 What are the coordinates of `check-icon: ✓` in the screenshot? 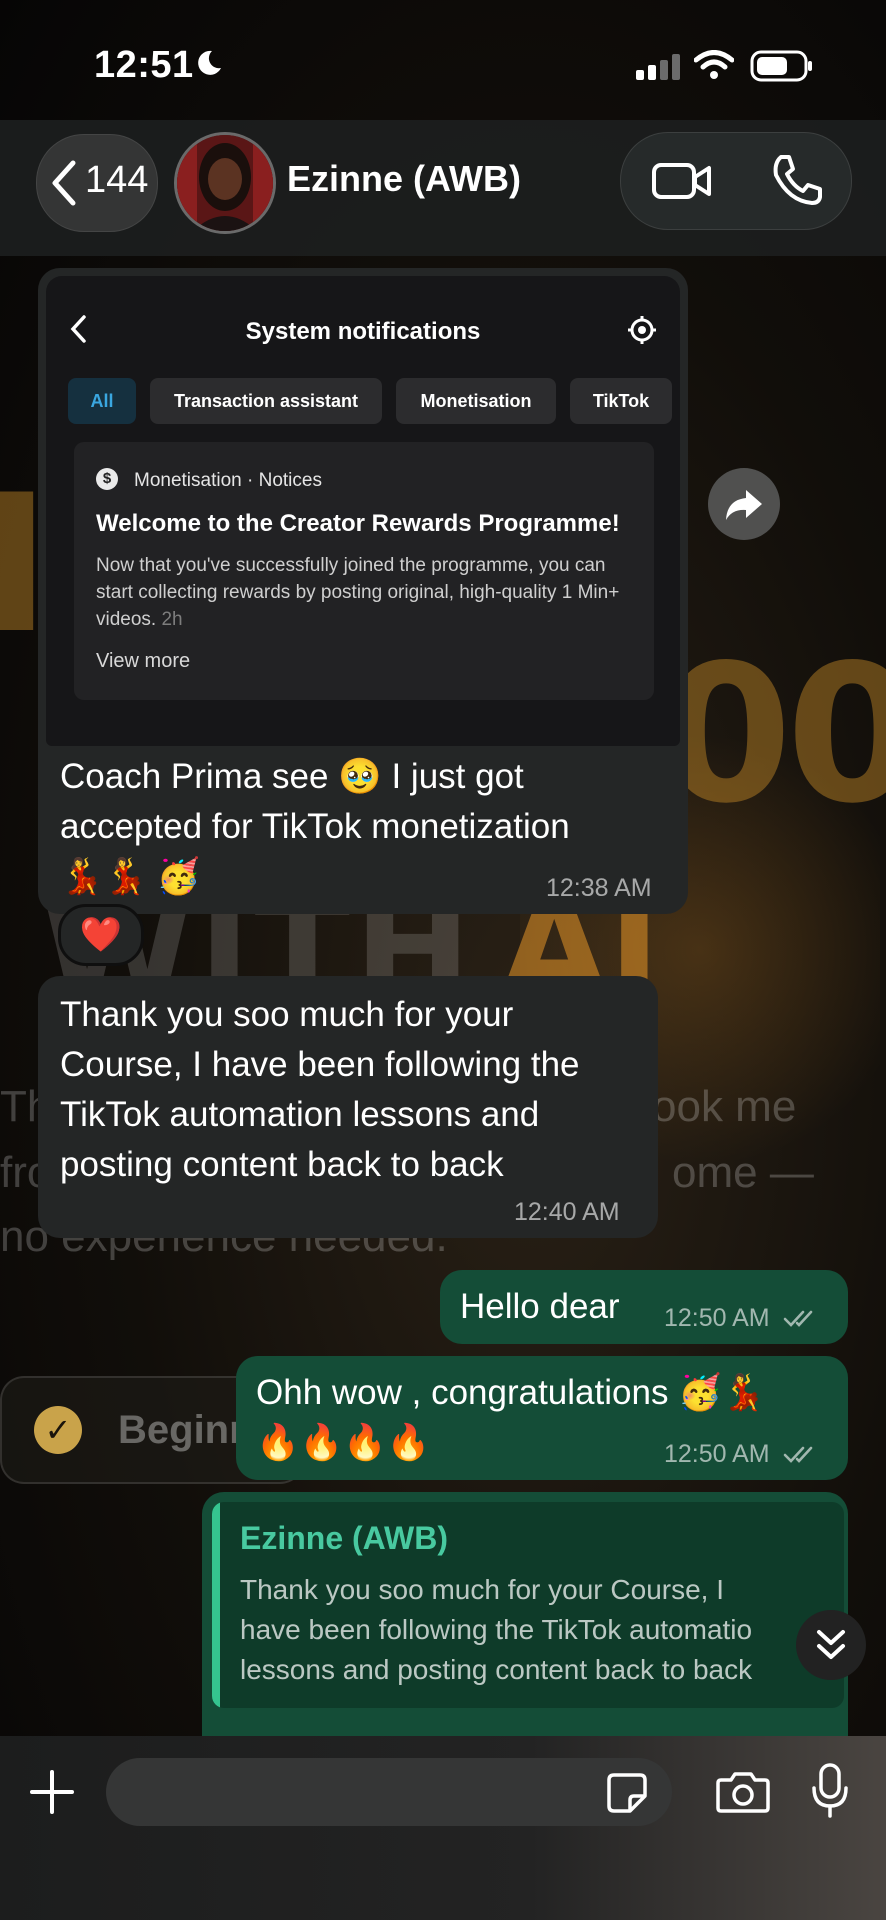 It's located at (58, 1430).